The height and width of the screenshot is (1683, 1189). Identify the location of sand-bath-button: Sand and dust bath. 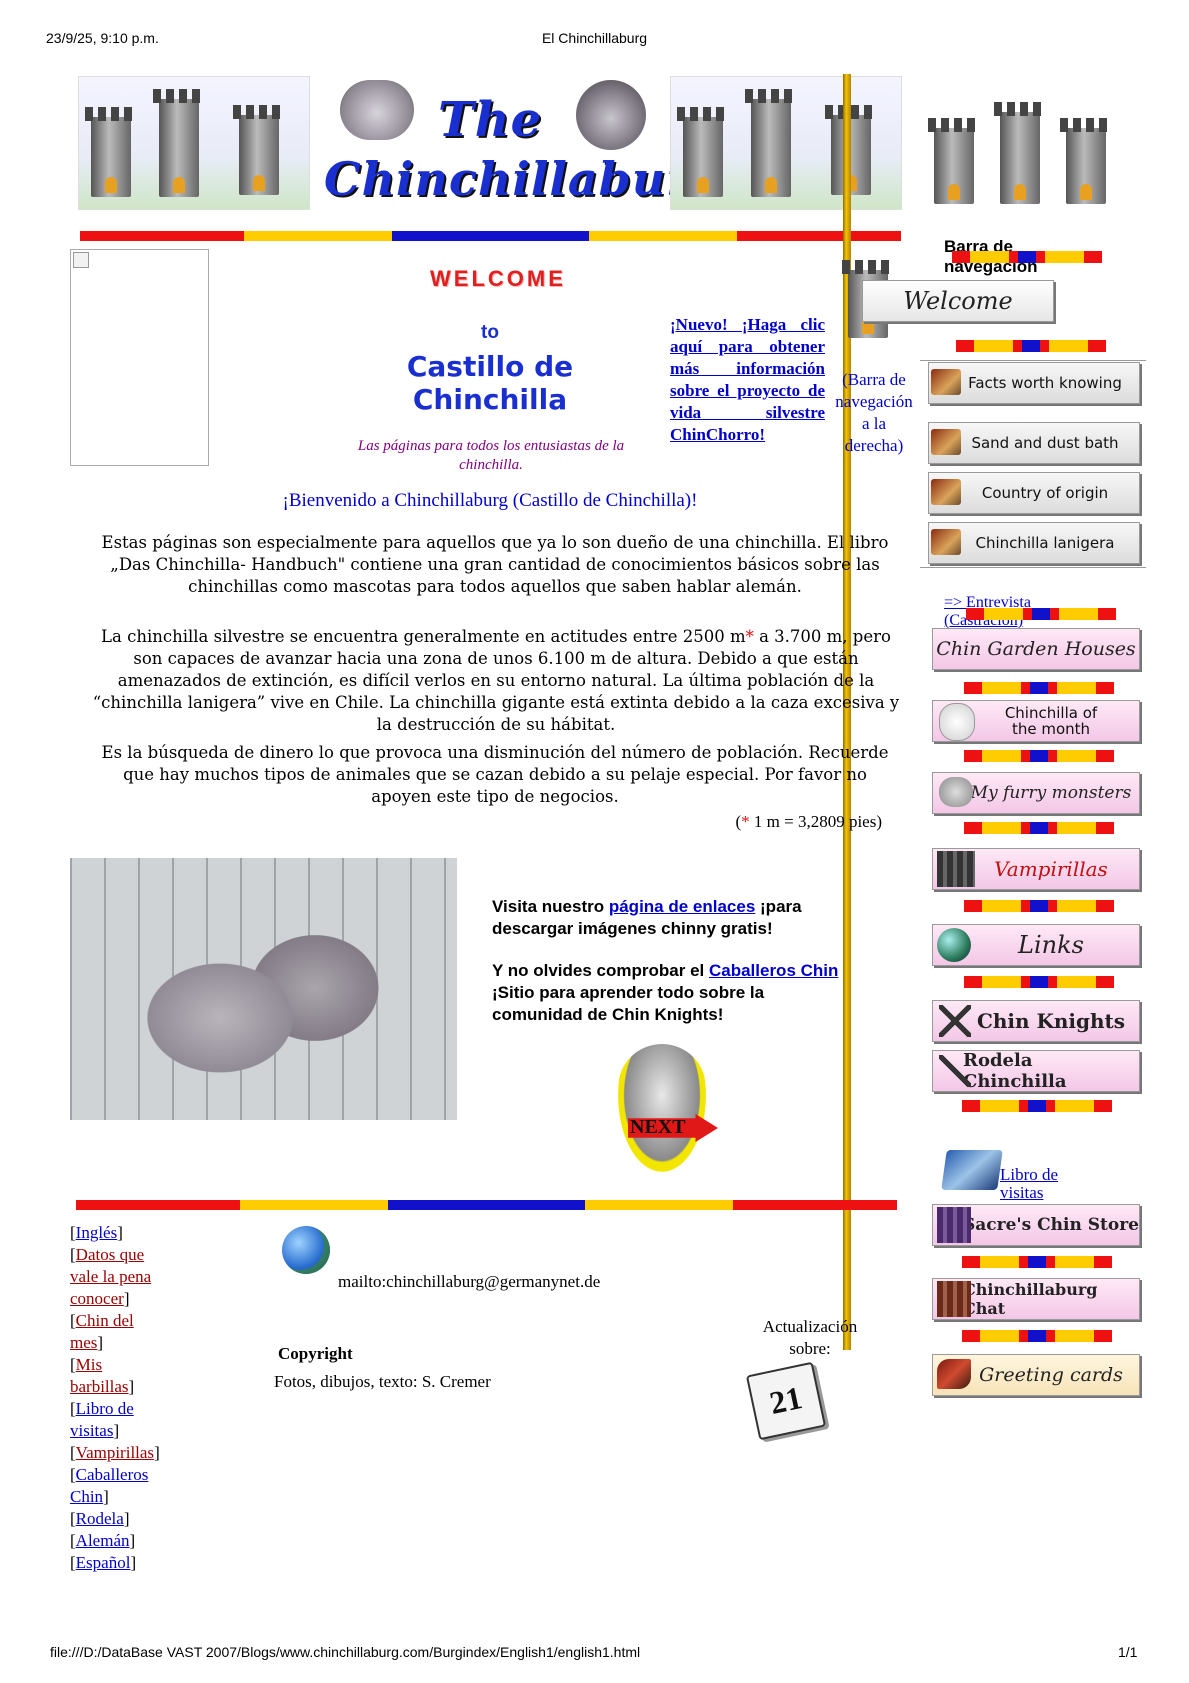
(1034, 443).